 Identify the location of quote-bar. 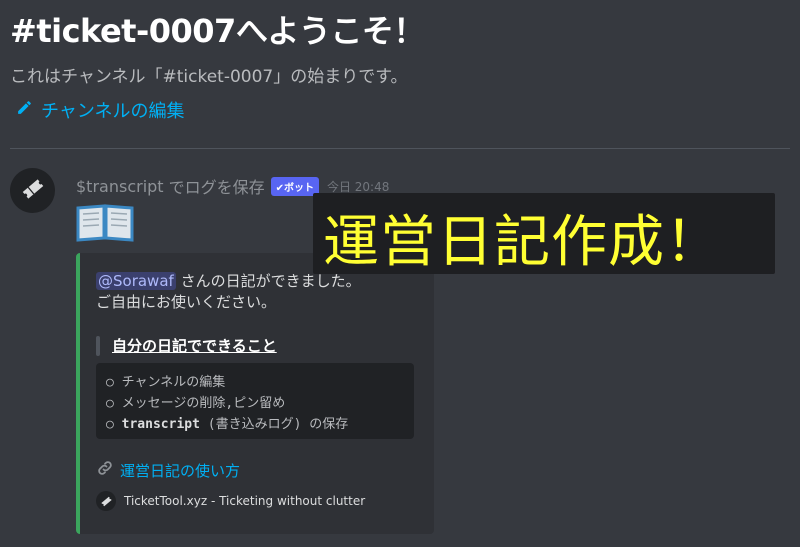
(98, 346).